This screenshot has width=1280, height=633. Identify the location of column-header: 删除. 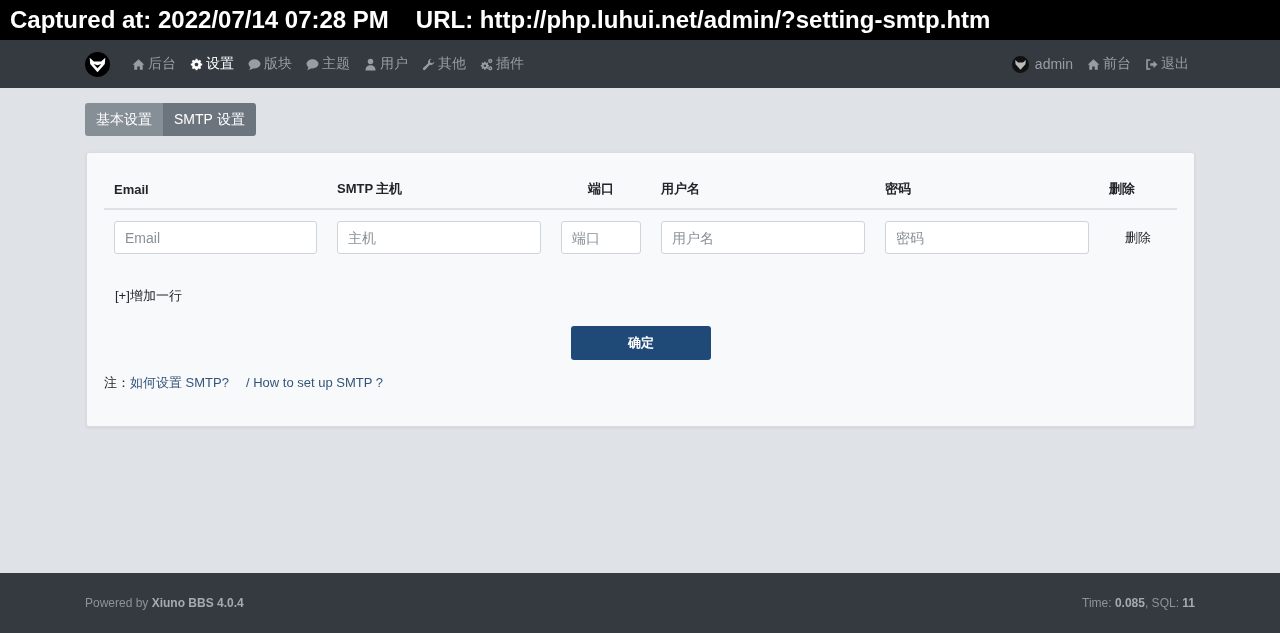
(1122, 188).